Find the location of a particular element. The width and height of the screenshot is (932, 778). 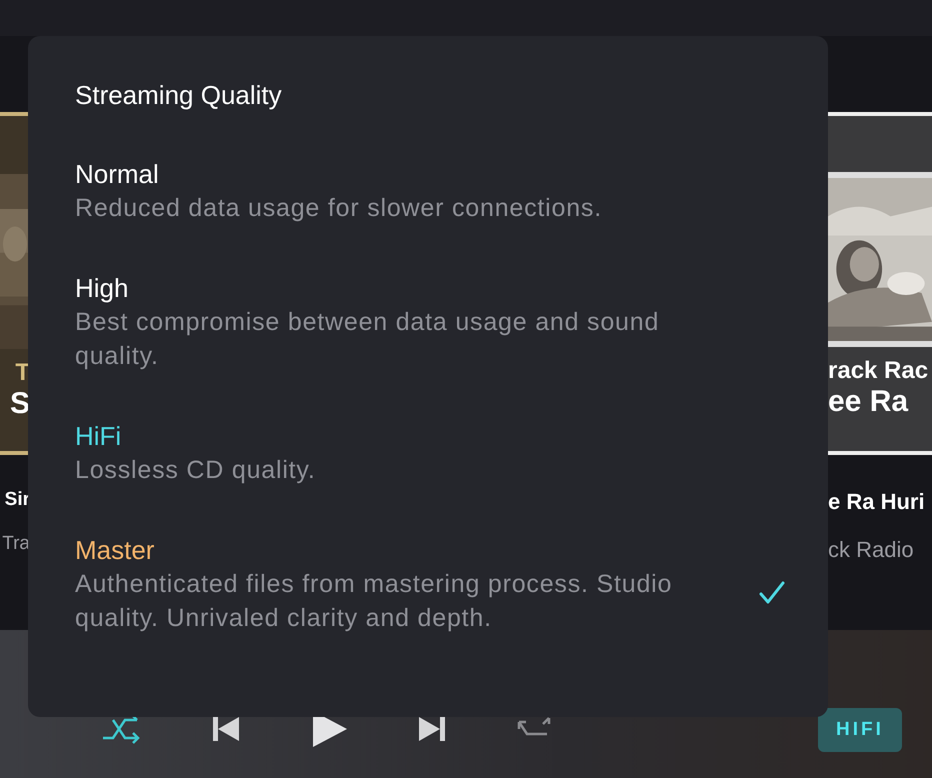

album-card: rack Rac ee Ra is located at coordinates (880, 283).